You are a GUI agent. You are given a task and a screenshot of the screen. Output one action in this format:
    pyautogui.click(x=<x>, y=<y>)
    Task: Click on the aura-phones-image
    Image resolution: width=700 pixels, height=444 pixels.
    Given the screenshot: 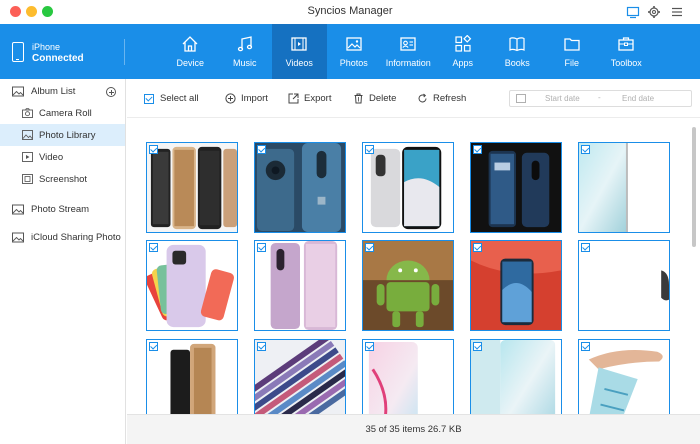 What is the action you would take?
    pyautogui.click(x=516, y=377)
    